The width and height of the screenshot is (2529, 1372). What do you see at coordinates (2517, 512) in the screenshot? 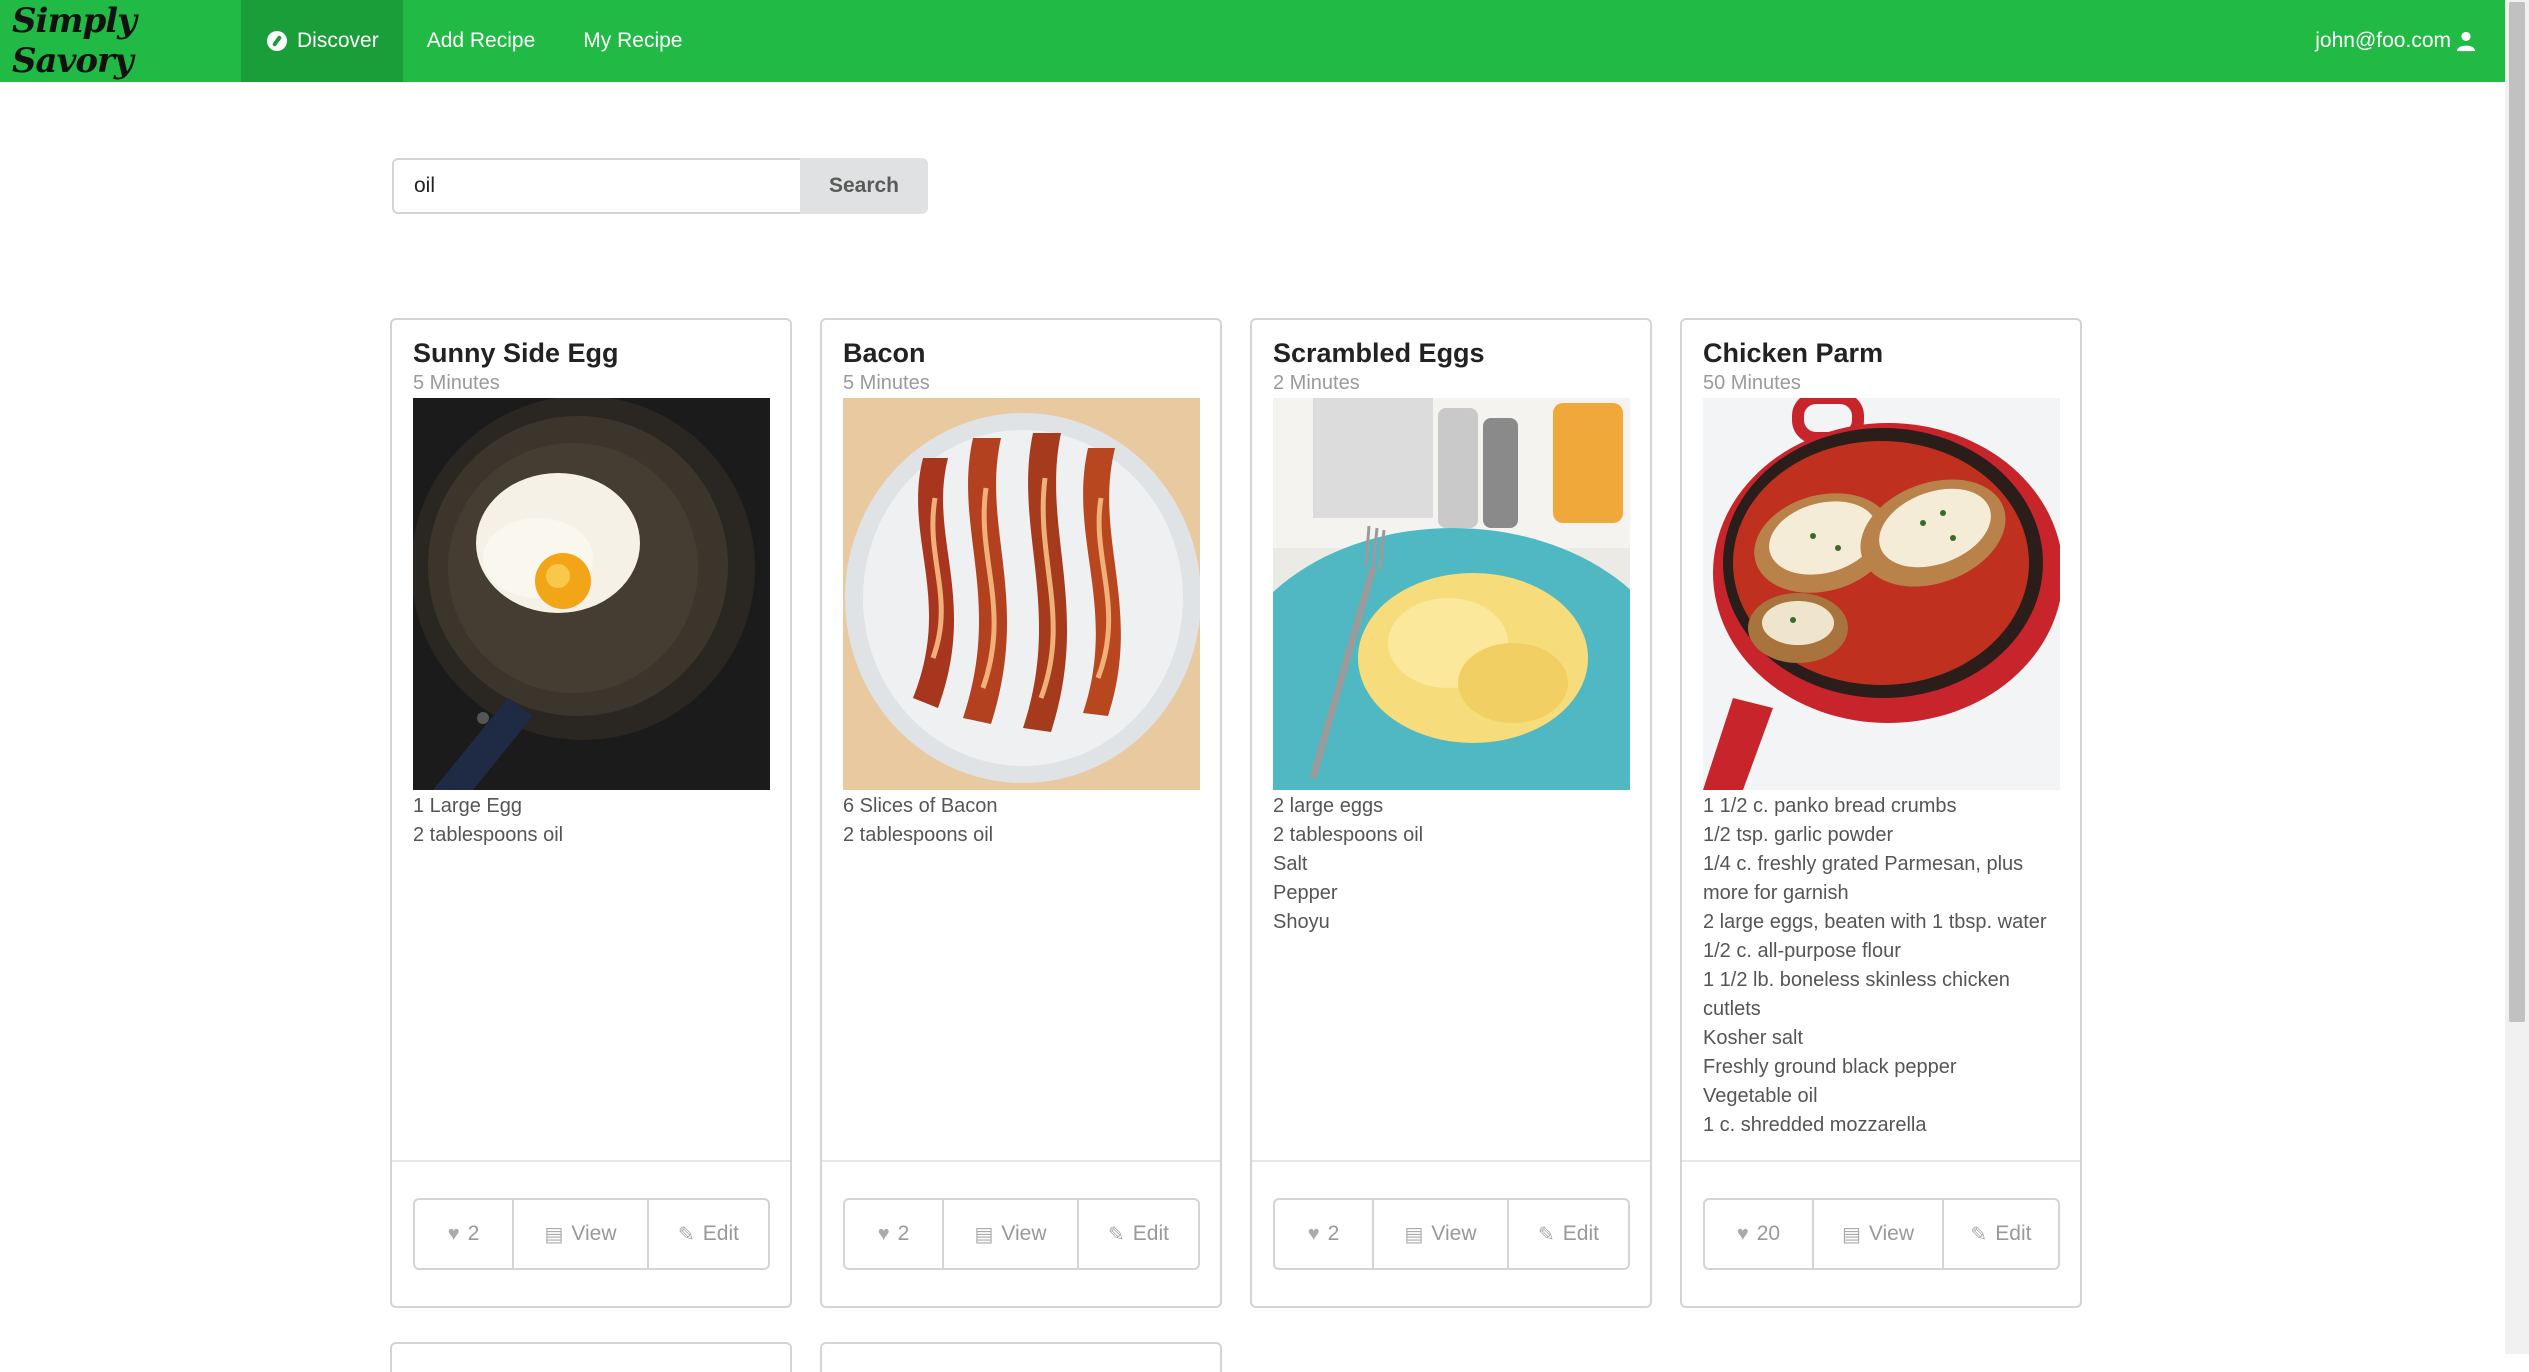
I see `scrollbar-thumb` at bounding box center [2517, 512].